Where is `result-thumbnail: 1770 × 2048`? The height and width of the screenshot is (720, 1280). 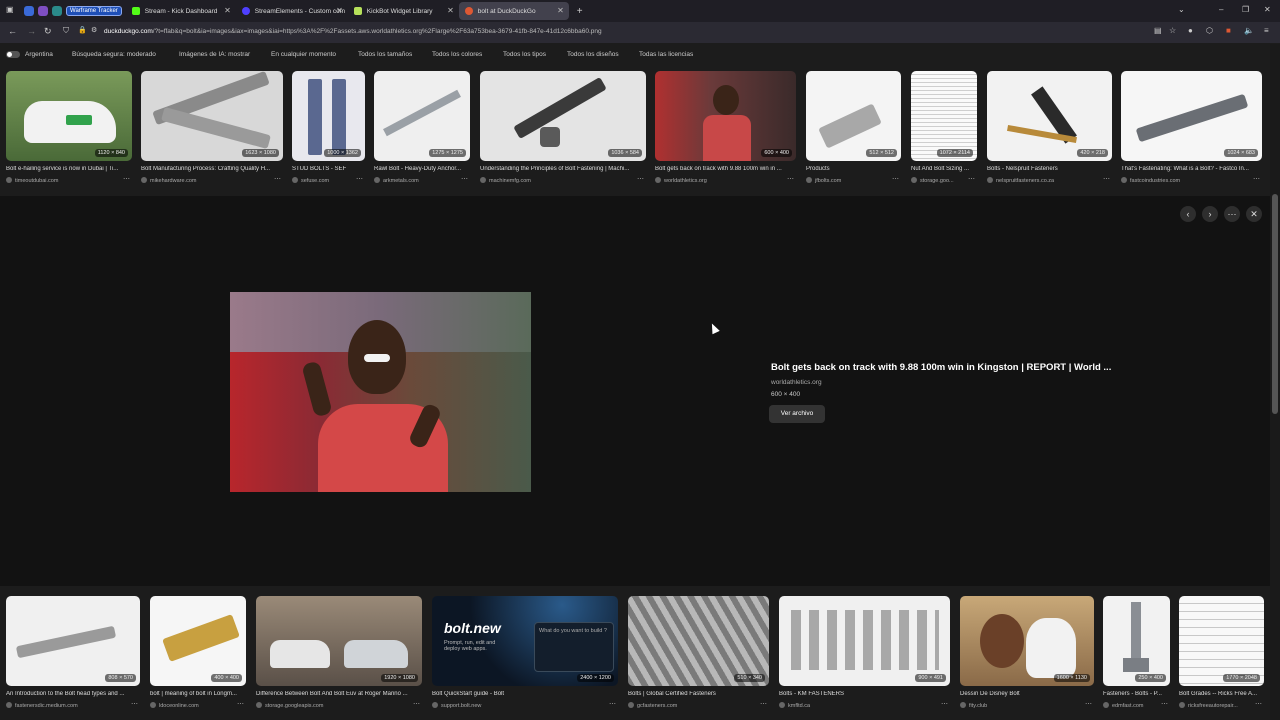 result-thumbnail: 1770 × 2048 is located at coordinates (1221, 641).